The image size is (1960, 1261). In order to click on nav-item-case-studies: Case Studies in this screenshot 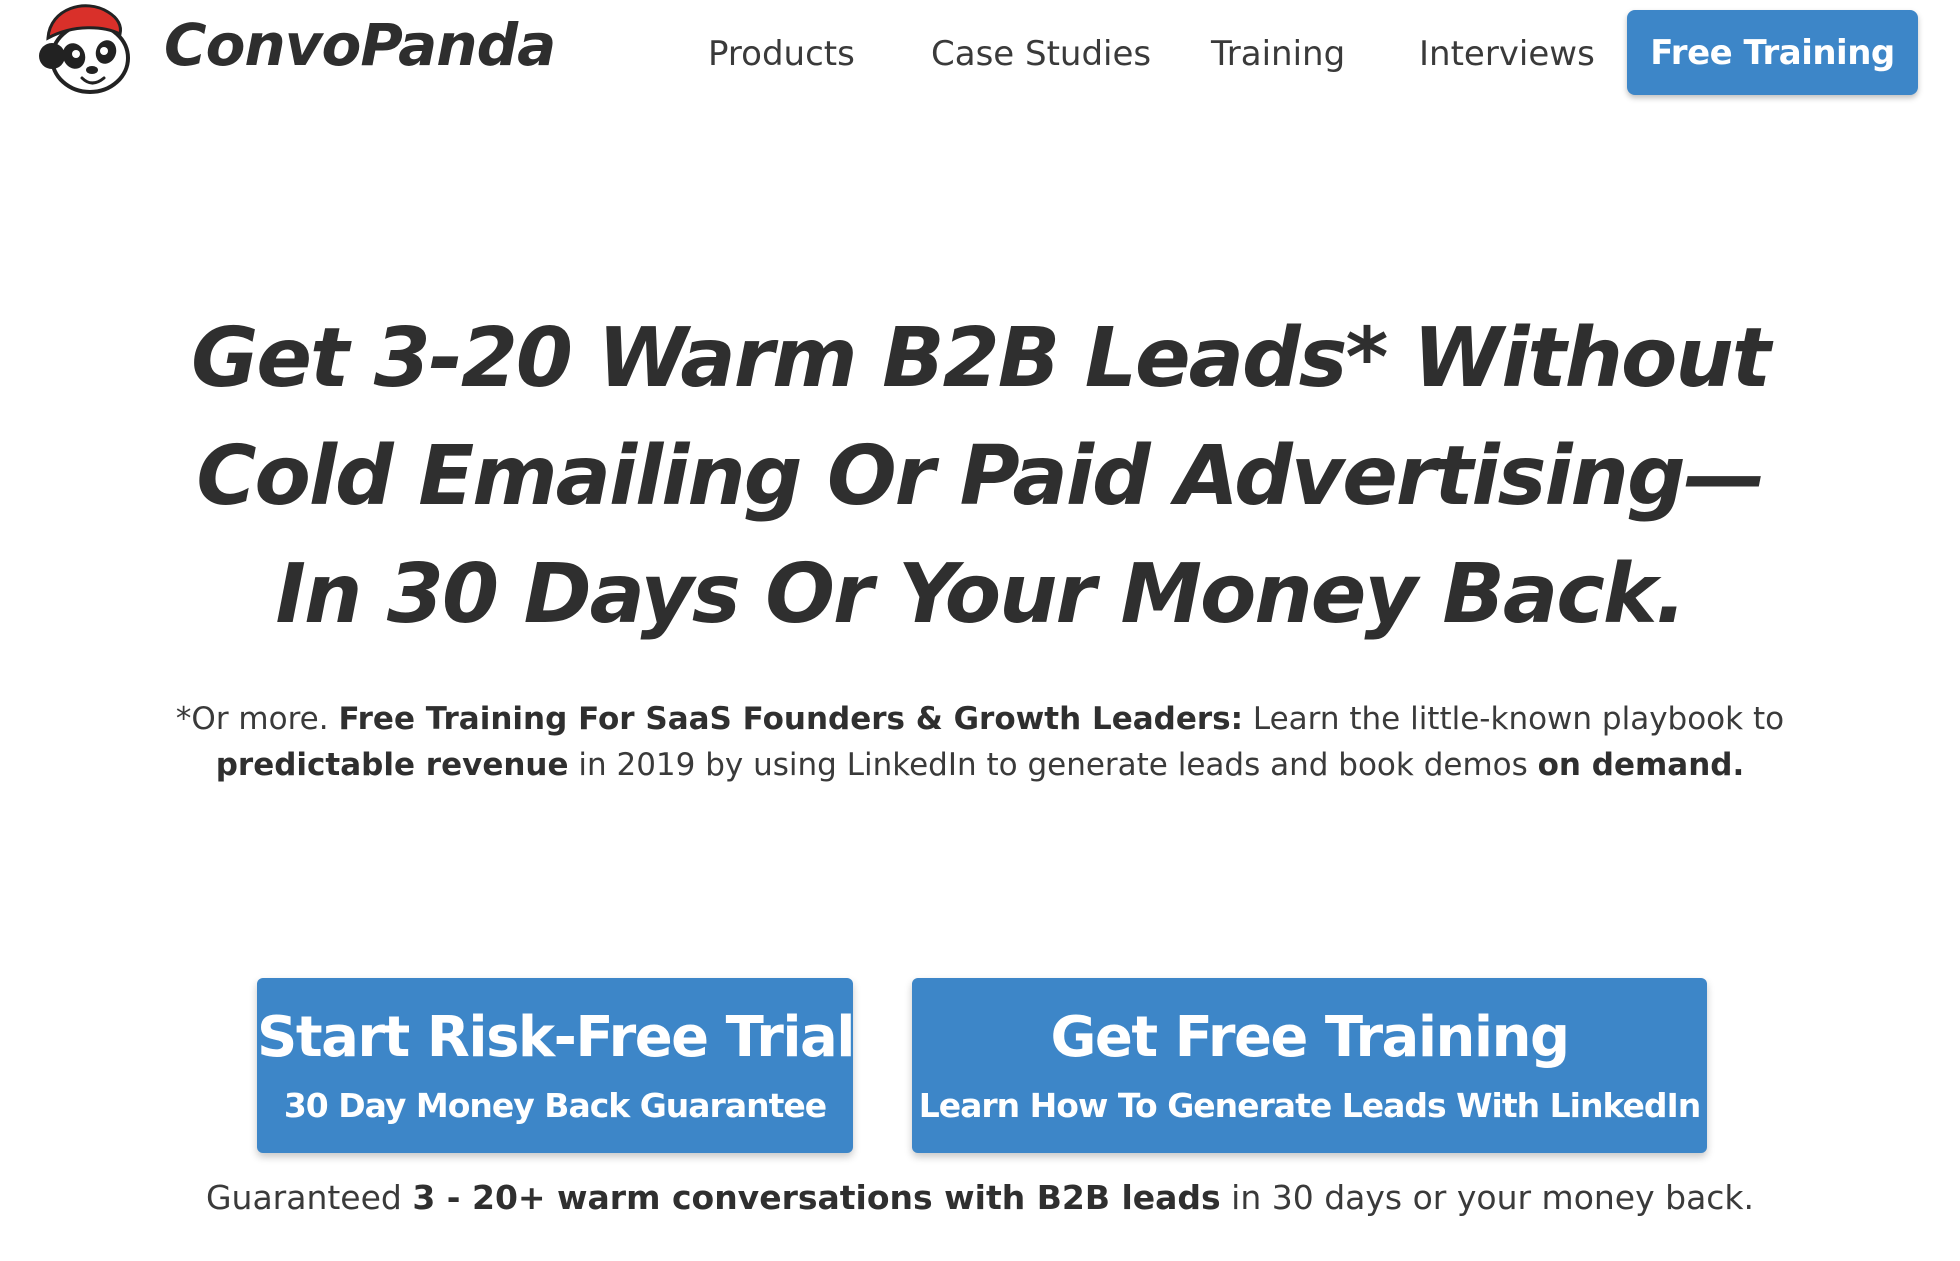, I will do `click(1041, 54)`.